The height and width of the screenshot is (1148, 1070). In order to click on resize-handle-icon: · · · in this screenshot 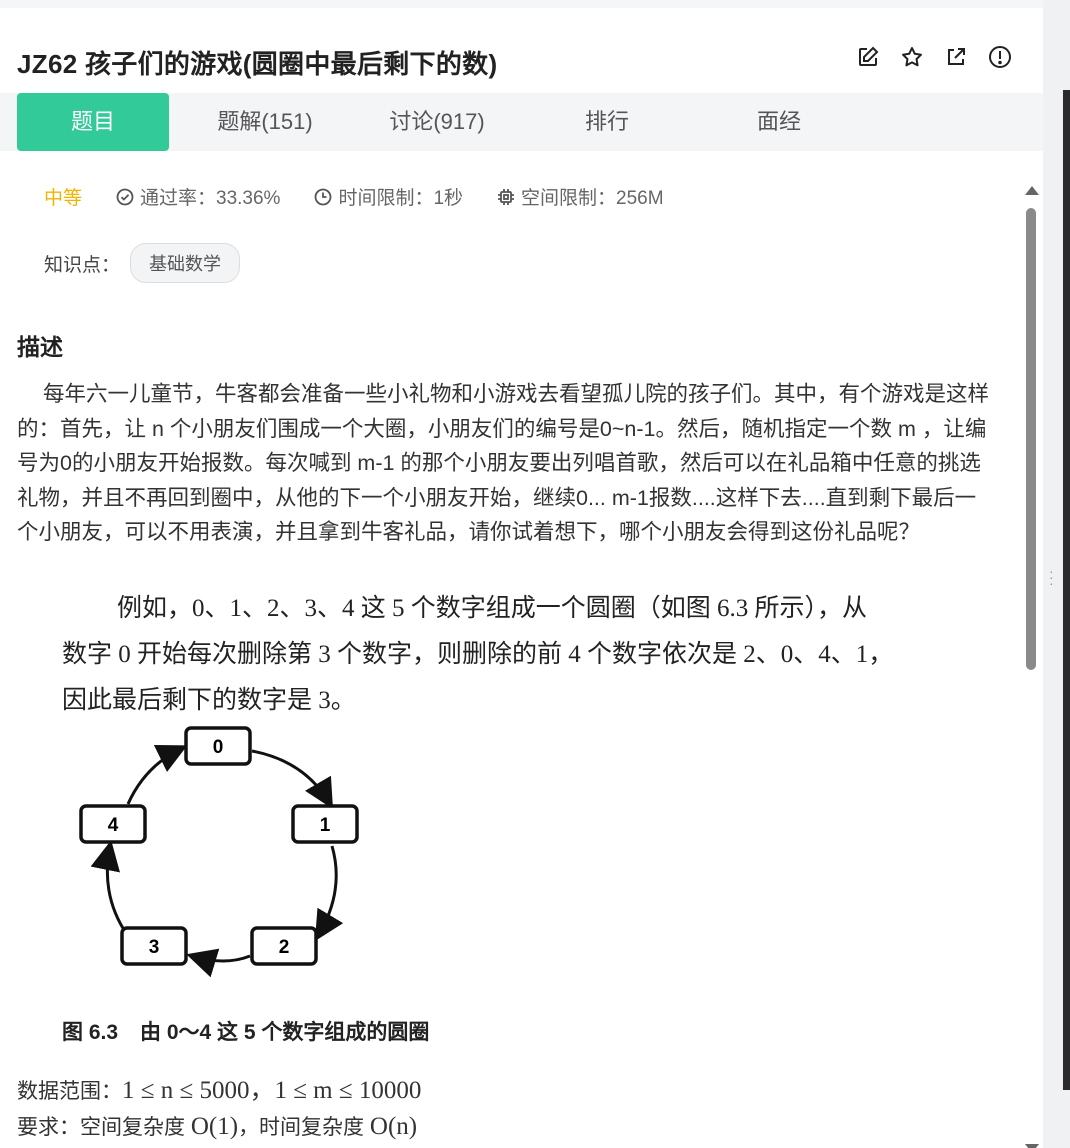, I will do `click(1051, 577)`.